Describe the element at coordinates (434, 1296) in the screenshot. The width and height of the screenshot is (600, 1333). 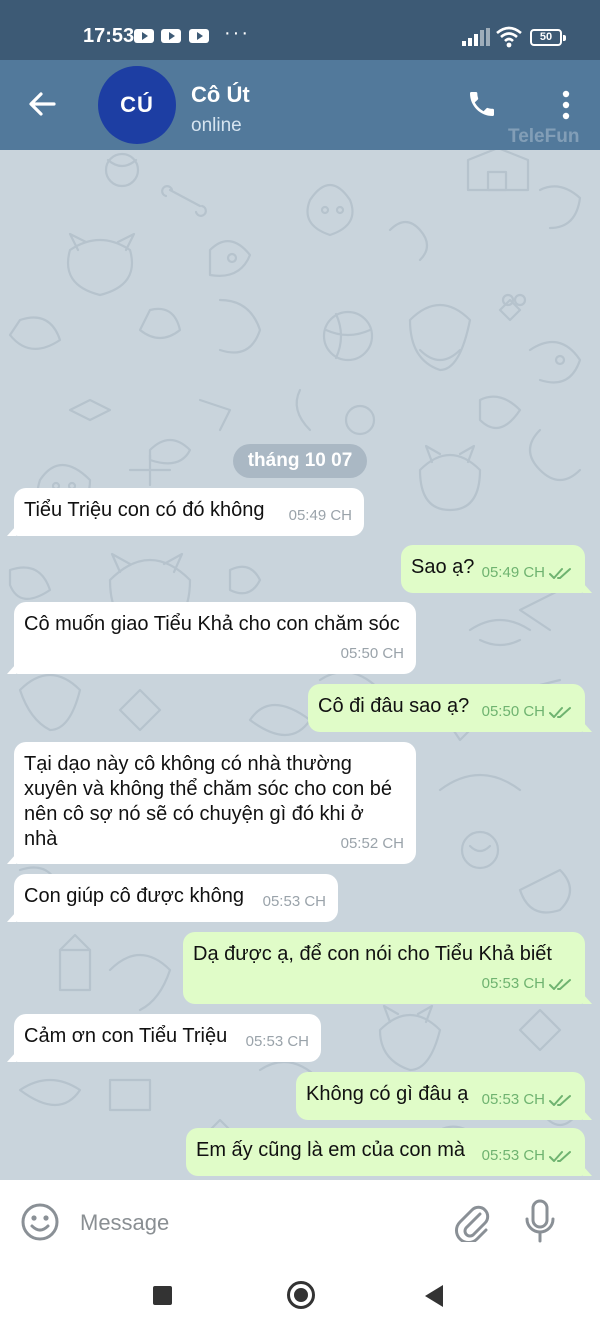
I see `nav-back-icon` at that location.